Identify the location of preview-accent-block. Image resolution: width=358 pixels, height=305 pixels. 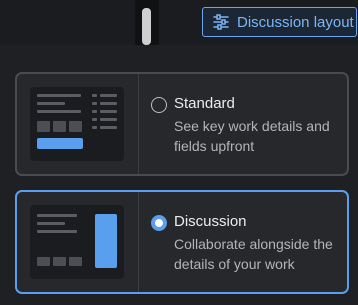
(60, 143).